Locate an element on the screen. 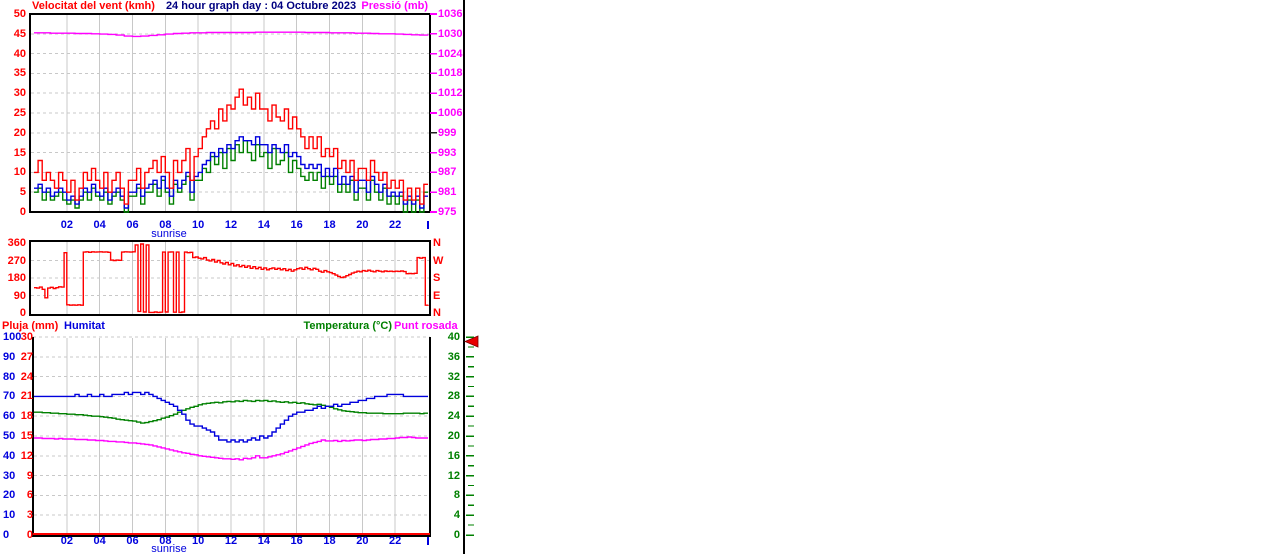 This screenshot has width=1280, height=554. x-tick-top: 12 is located at coordinates (231, 225).